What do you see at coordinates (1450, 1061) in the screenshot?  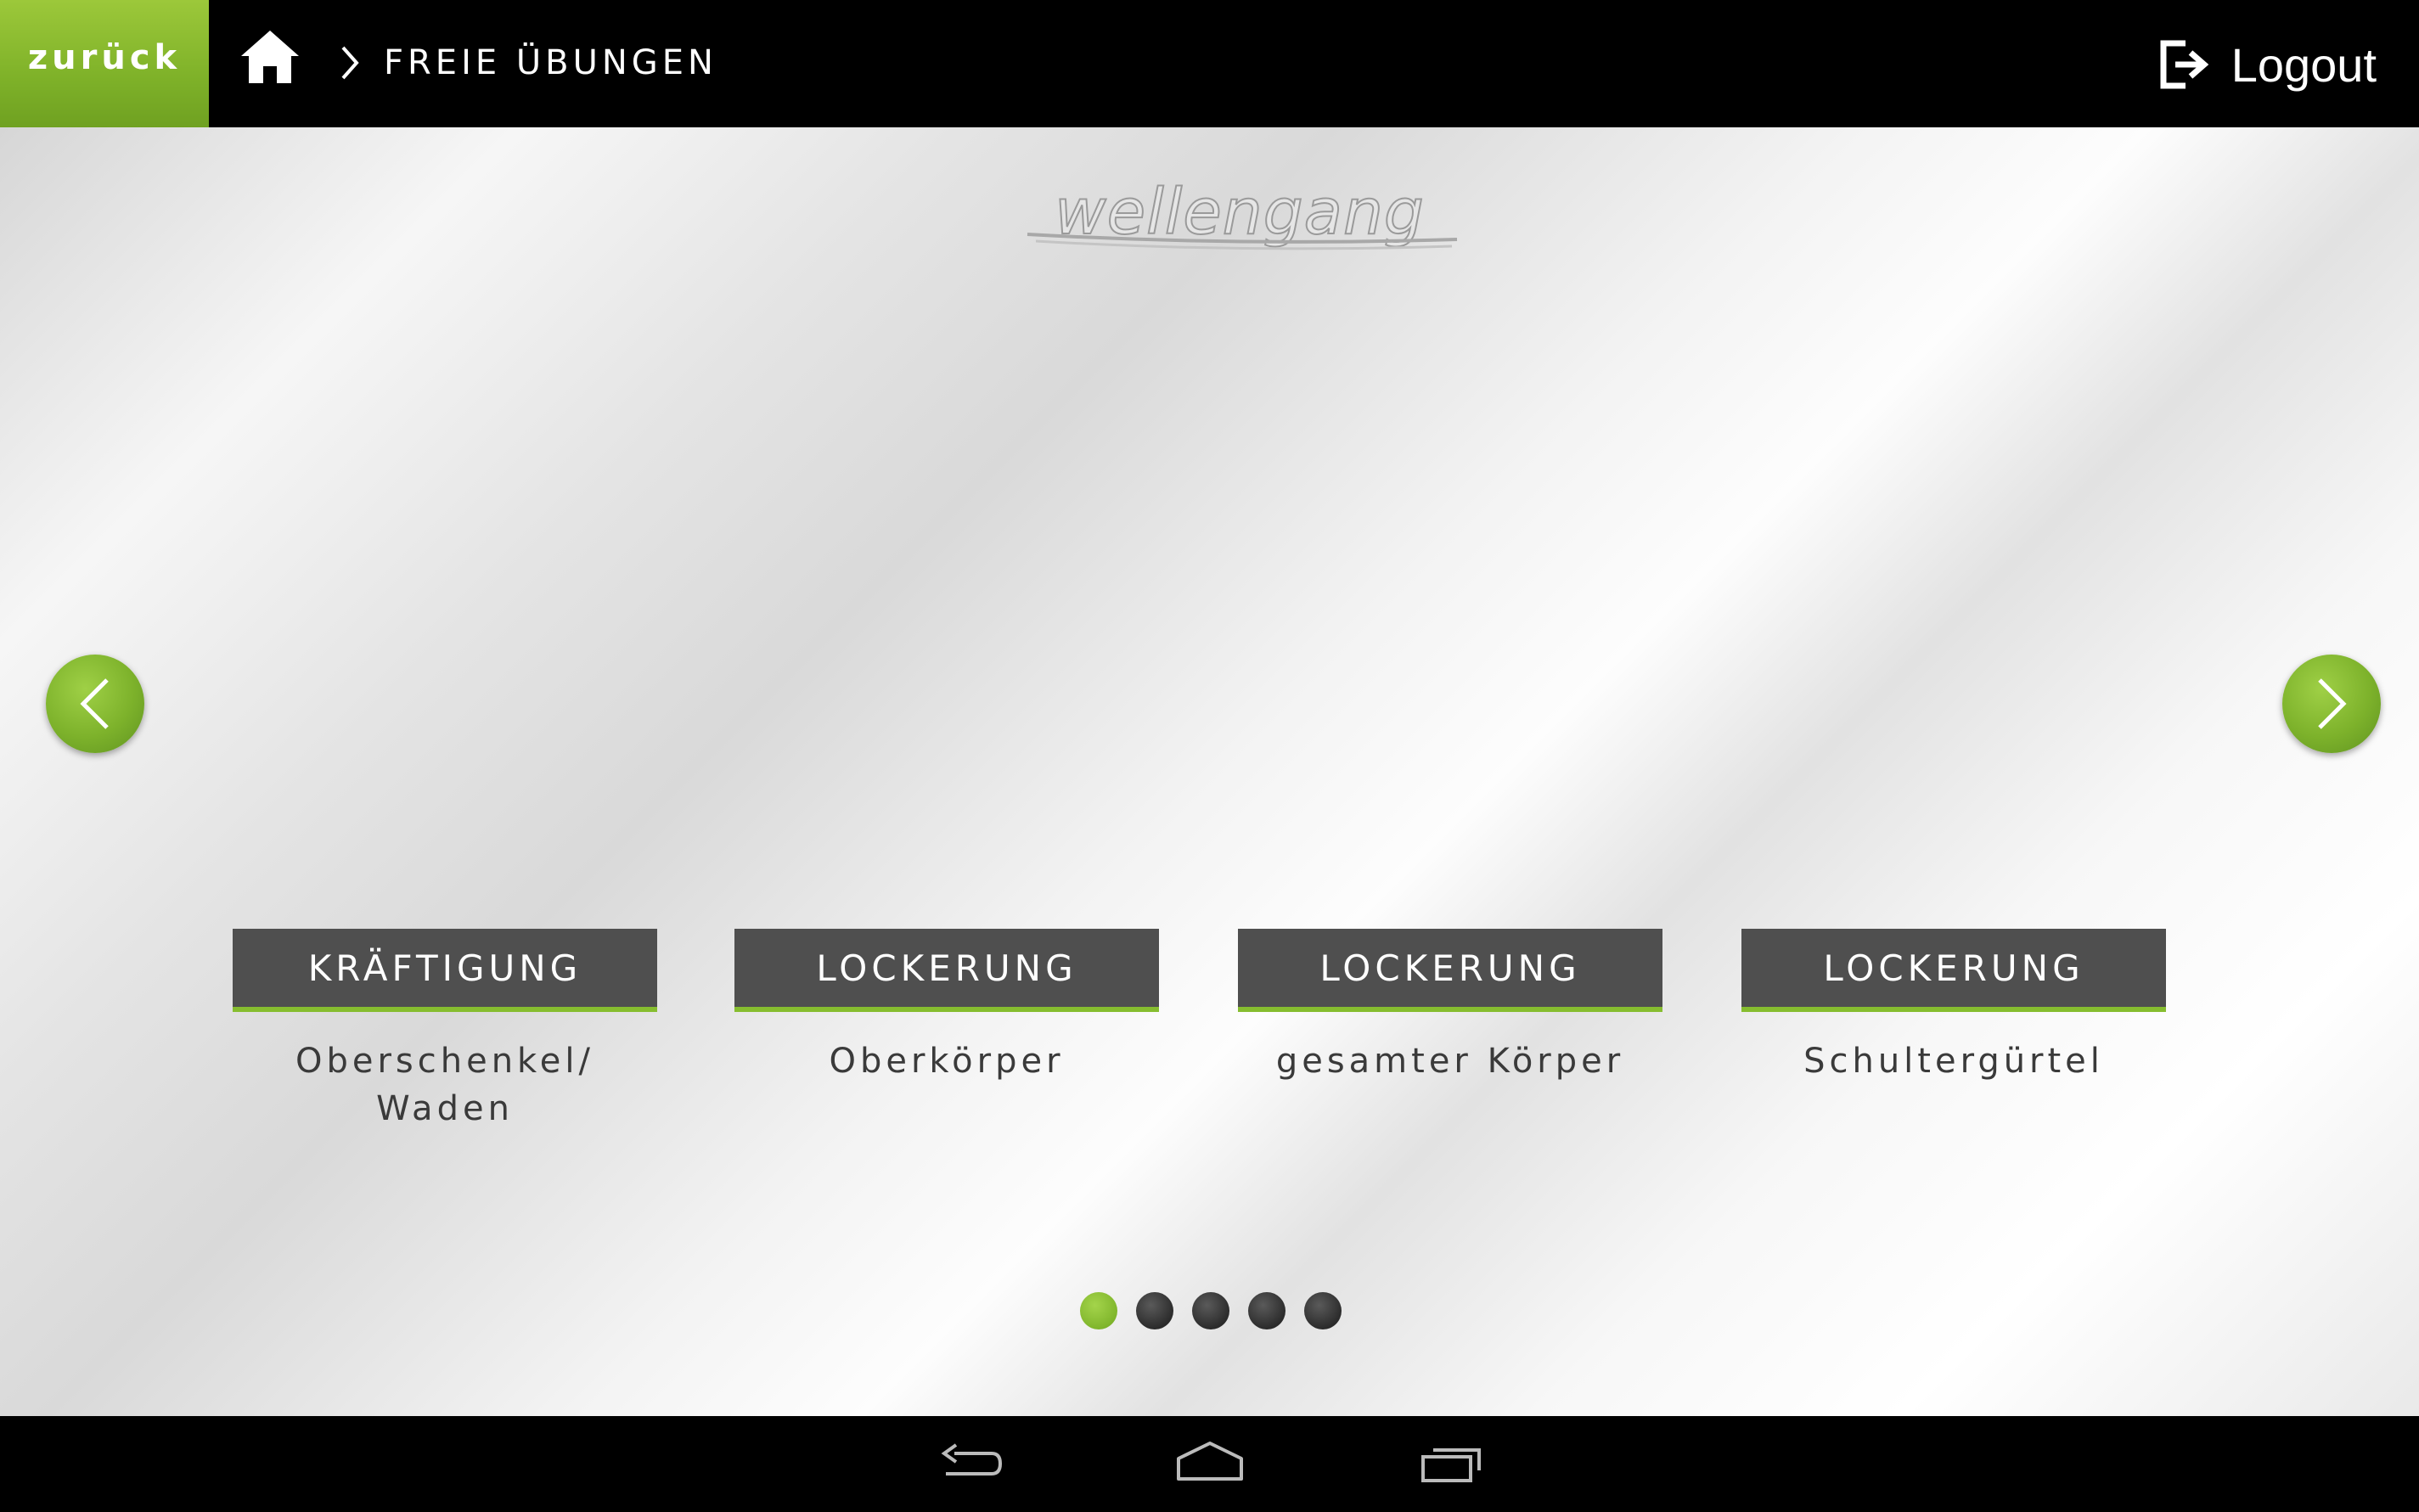 I see `card-subtitle: gesamter Körper` at bounding box center [1450, 1061].